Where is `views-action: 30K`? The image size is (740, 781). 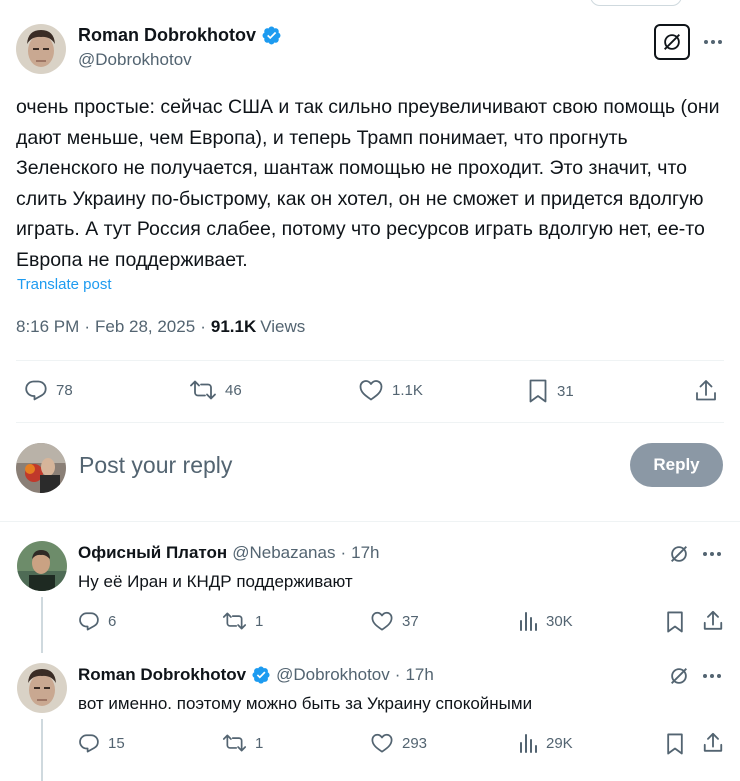
views-action: 30K is located at coordinates (545, 621).